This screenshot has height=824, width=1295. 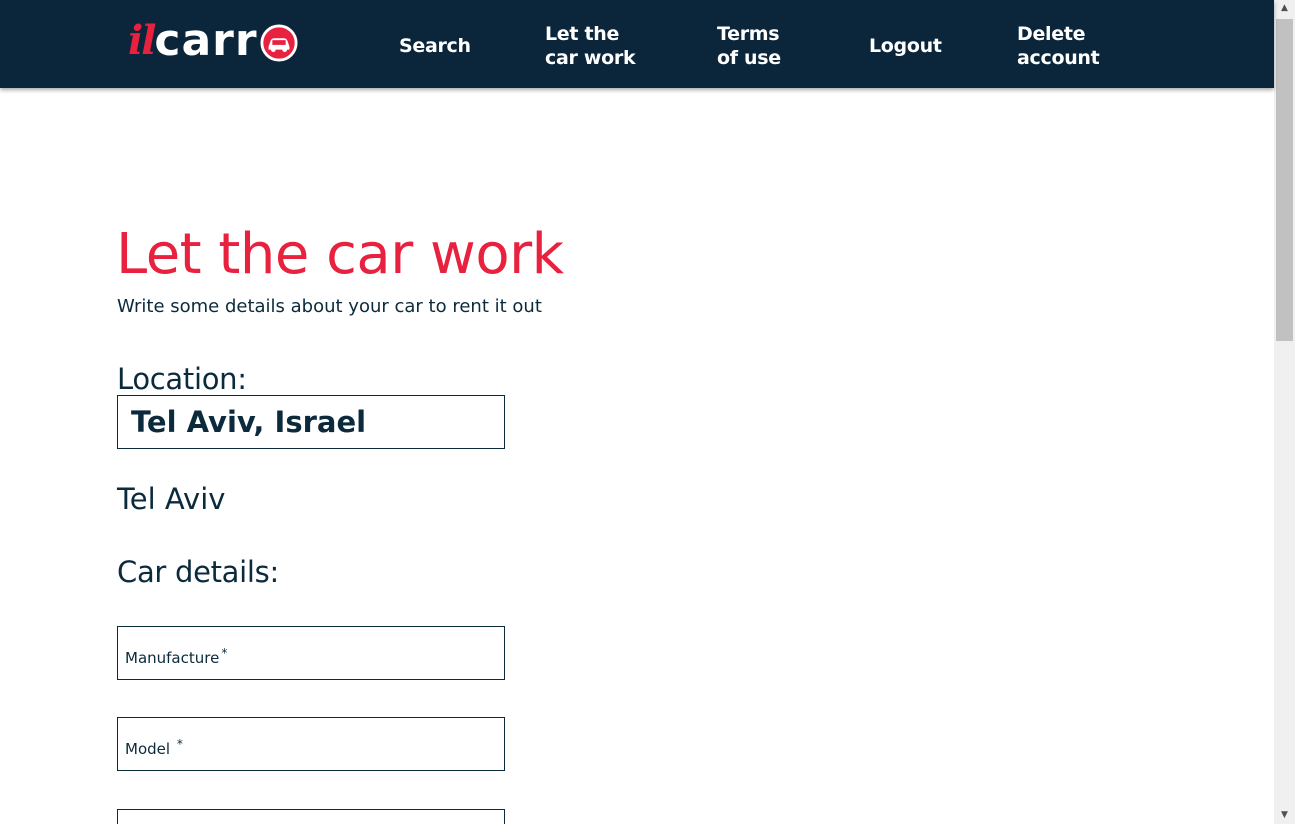 What do you see at coordinates (590, 46) in the screenshot?
I see `nav-let-car-work: Let the car work` at bounding box center [590, 46].